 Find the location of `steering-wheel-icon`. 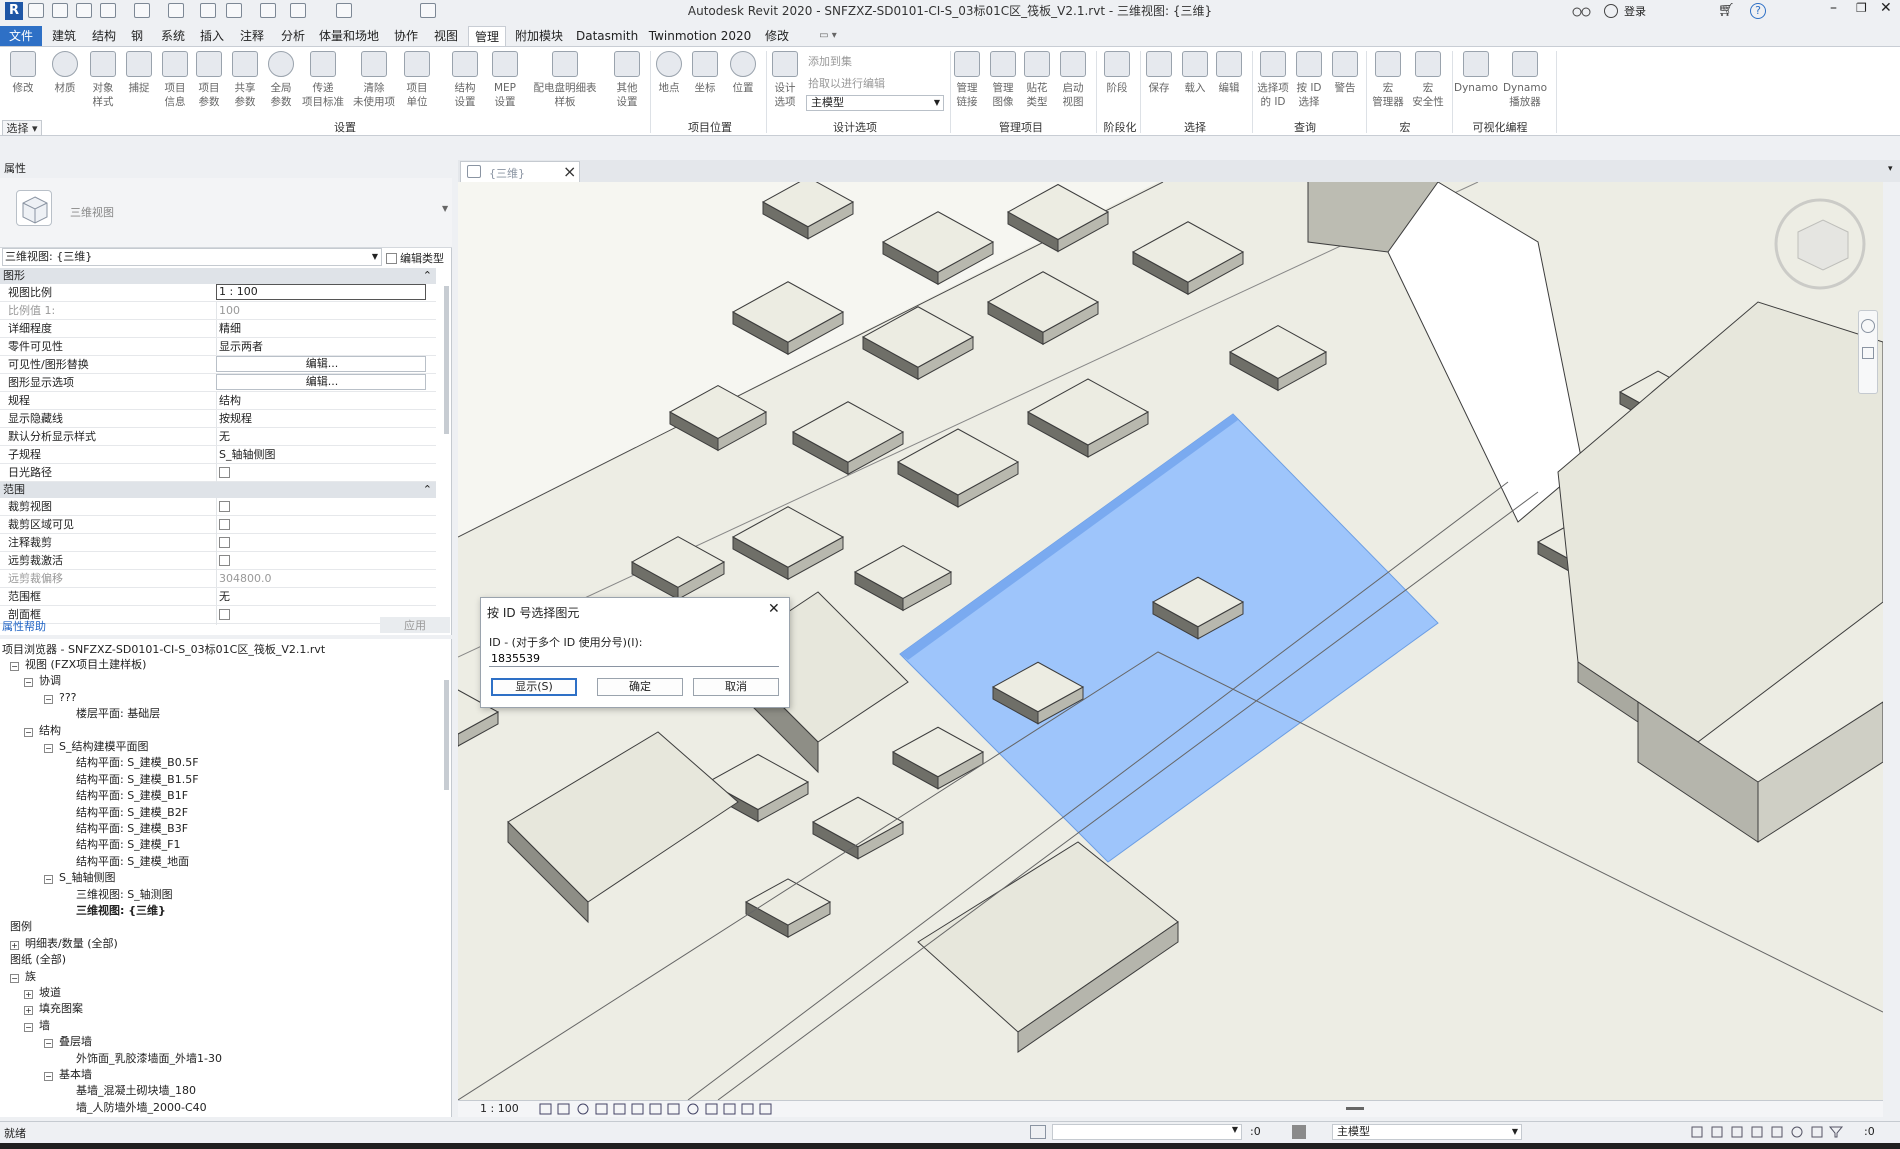

steering-wheel-icon is located at coordinates (1868, 326).